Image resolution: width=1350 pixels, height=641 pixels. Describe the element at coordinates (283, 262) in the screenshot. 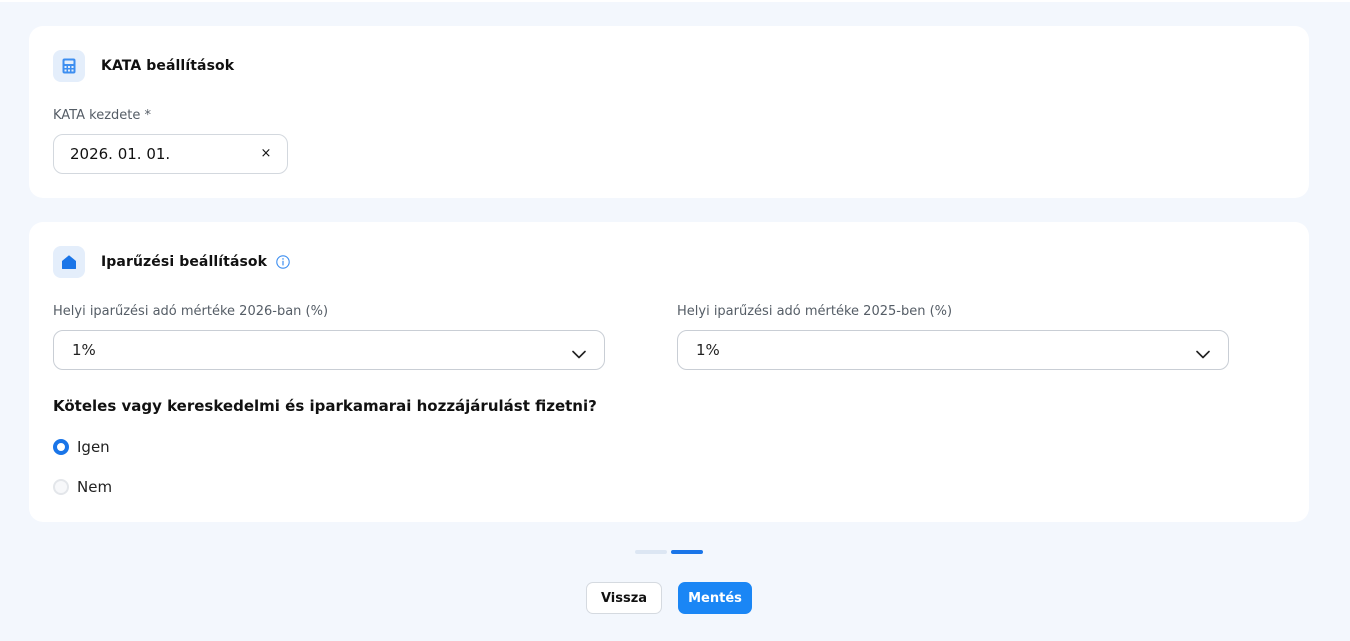

I see `info-icon` at that location.